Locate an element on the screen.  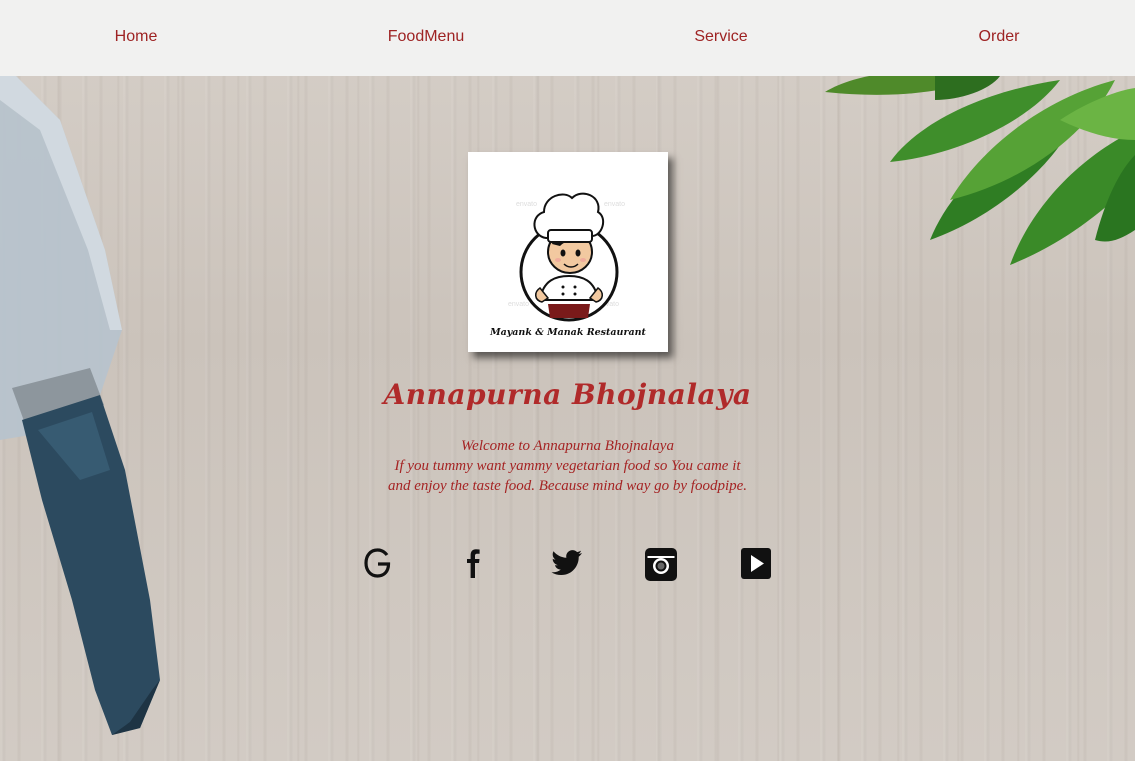
nav-foodmenu-link: FoodMenu is located at coordinates (426, 37).